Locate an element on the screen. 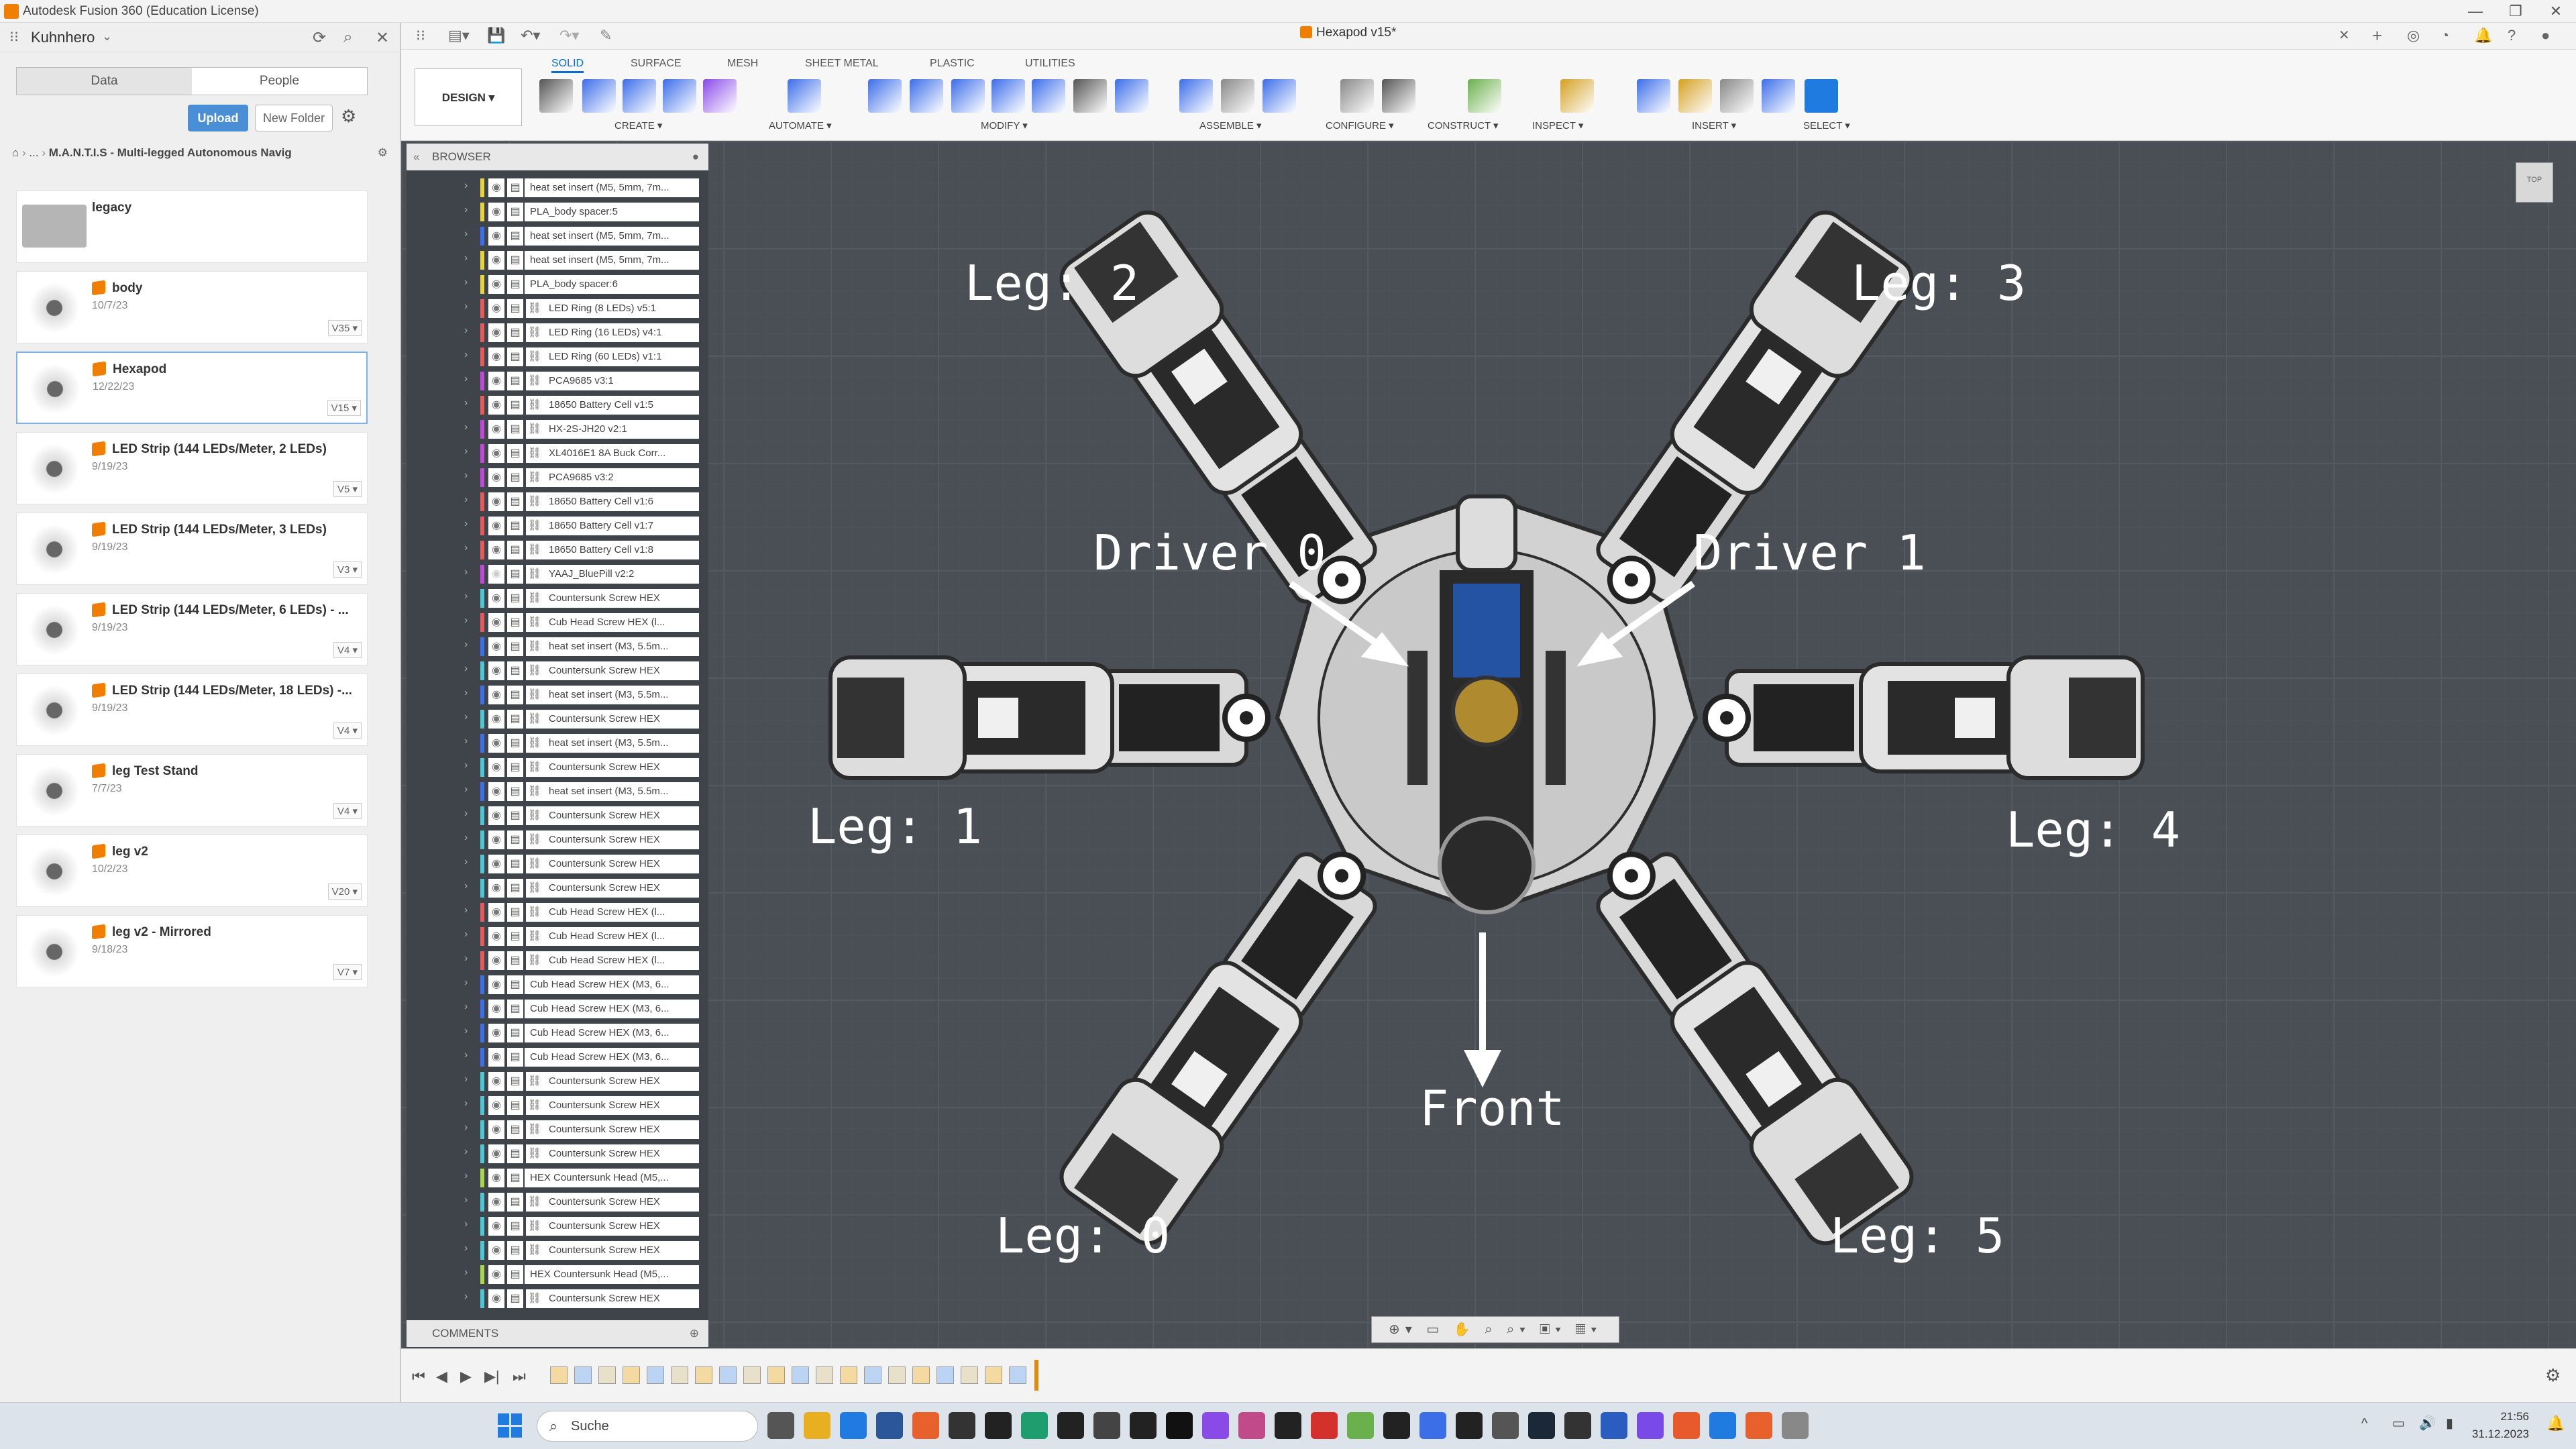  project-settings-icon: ⚙ is located at coordinates (383, 153).